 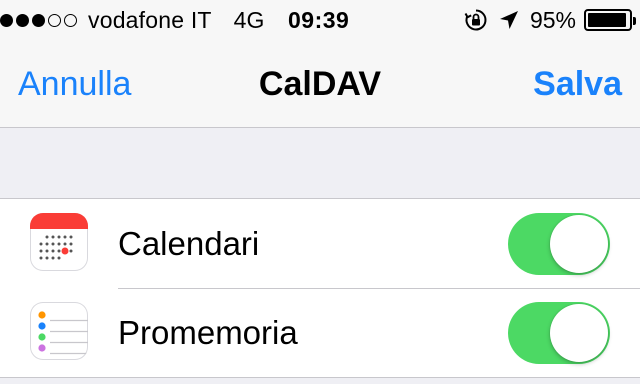 I want to click on calendars-toggle, so click(x=559, y=244).